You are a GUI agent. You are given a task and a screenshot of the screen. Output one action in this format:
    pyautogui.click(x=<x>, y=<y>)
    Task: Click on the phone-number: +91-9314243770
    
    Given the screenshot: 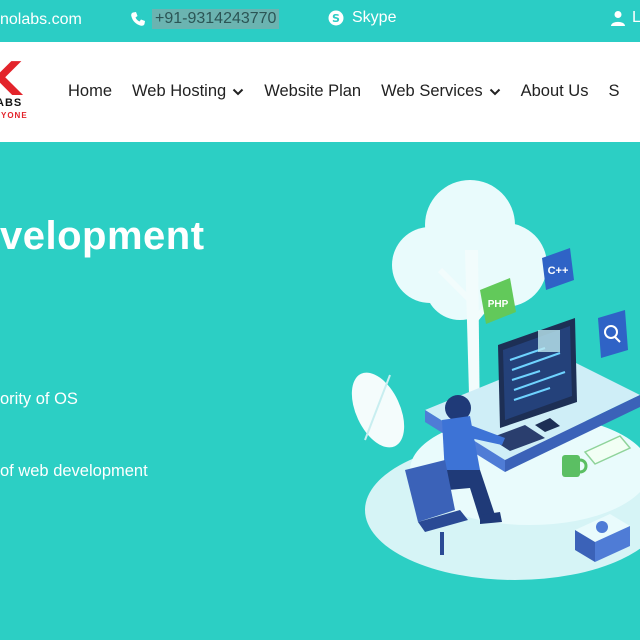 What is the action you would take?
    pyautogui.click(x=216, y=19)
    